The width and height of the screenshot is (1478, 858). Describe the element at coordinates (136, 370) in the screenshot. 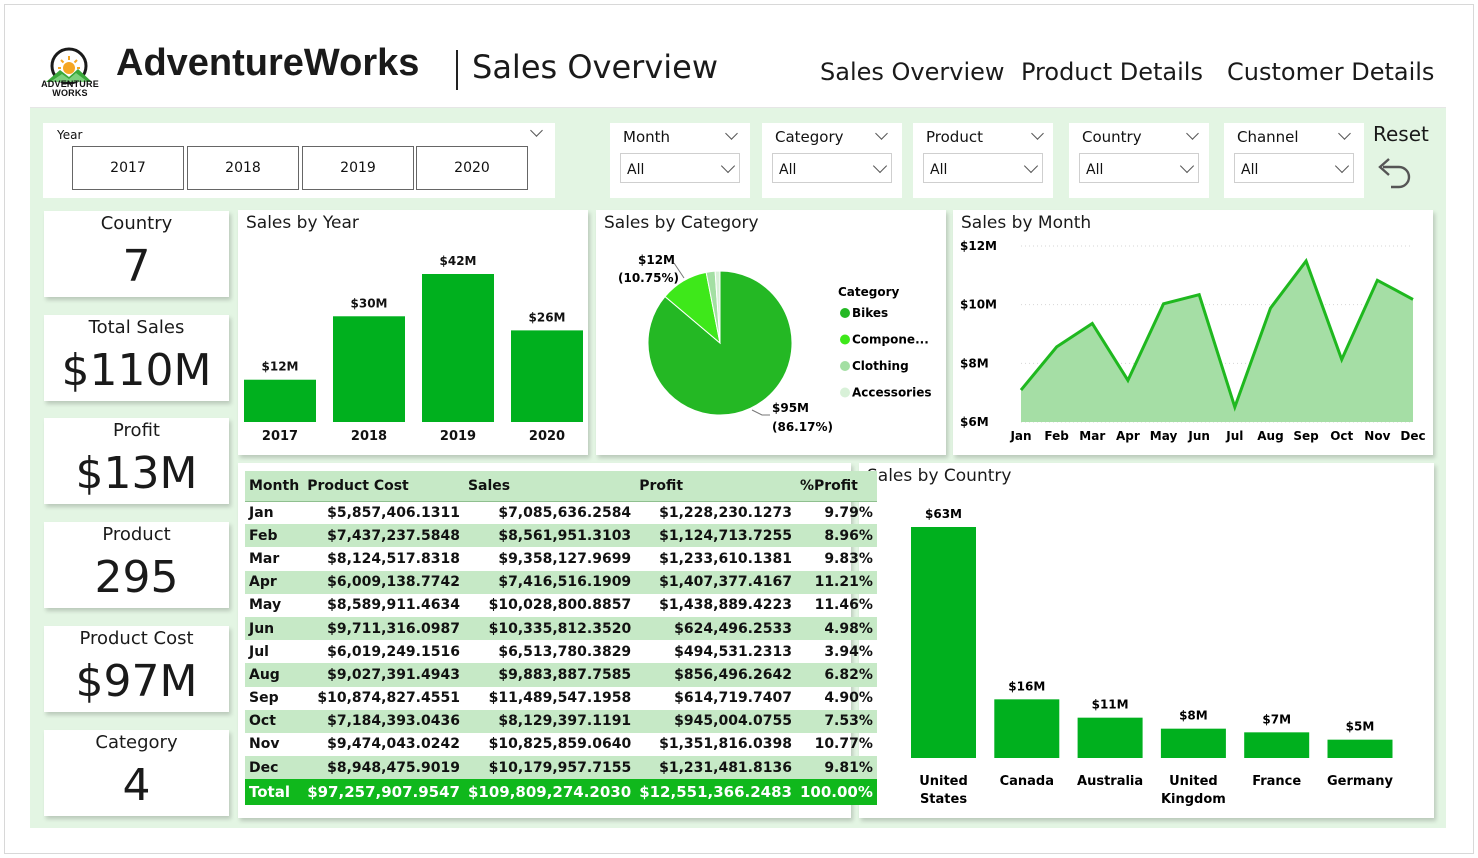

I see `kpi-value: $110M` at that location.